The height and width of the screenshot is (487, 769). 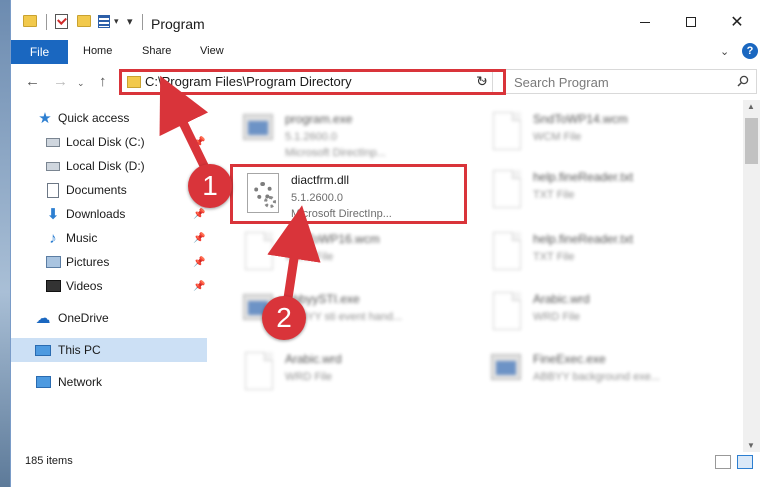 I want to click on minimize-icon, so click(x=645, y=22).